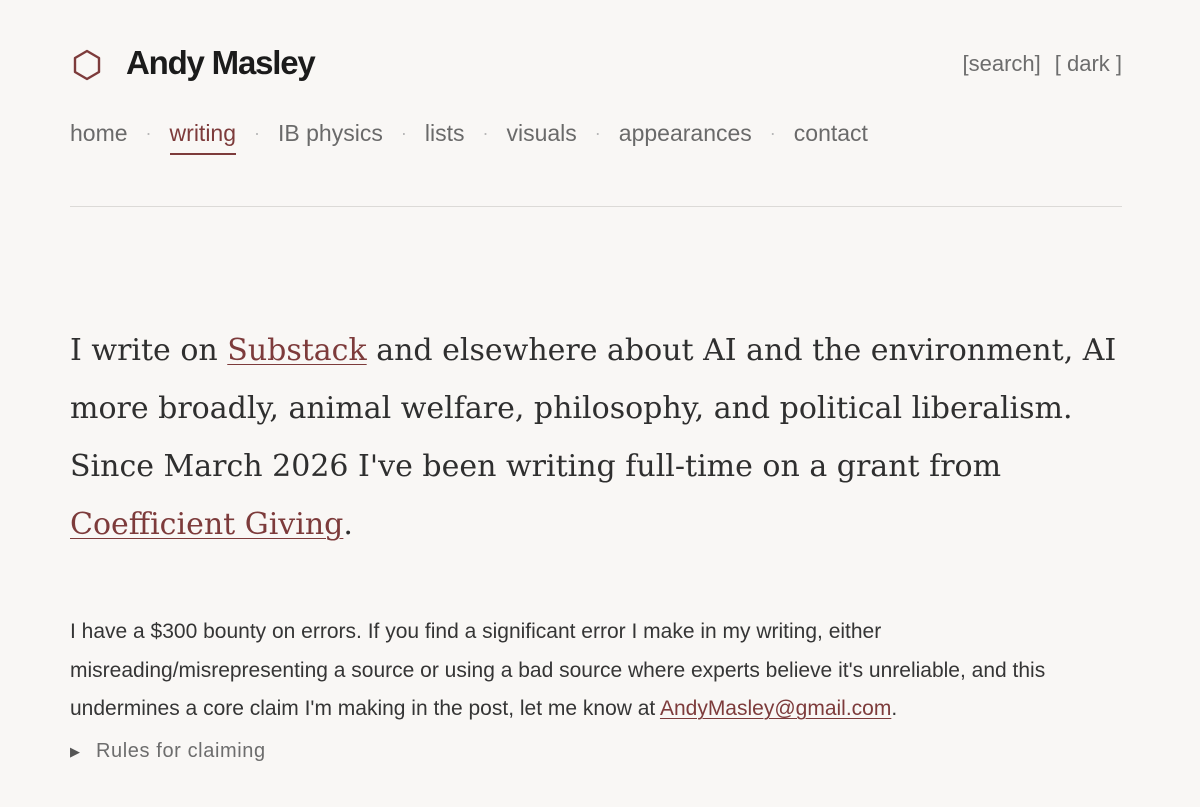 Image resolution: width=1200 pixels, height=807 pixels. What do you see at coordinates (541, 136) in the screenshot?
I see `nav-item-visuals: visuals` at bounding box center [541, 136].